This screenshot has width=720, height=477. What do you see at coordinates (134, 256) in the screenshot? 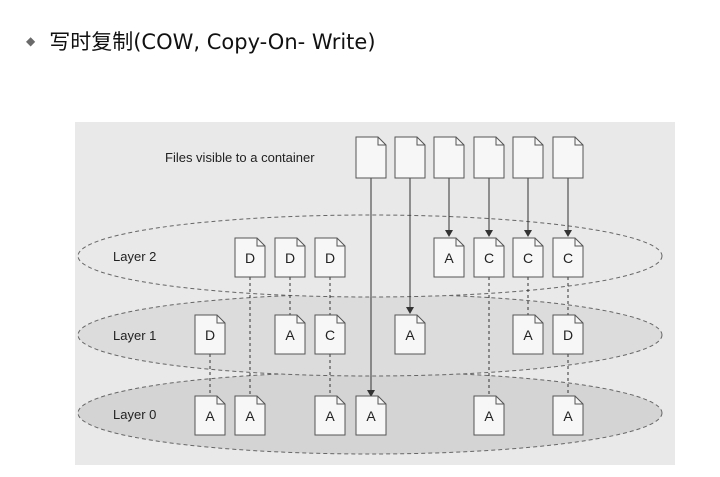
I see `layer-2-label: Layer 2` at bounding box center [134, 256].